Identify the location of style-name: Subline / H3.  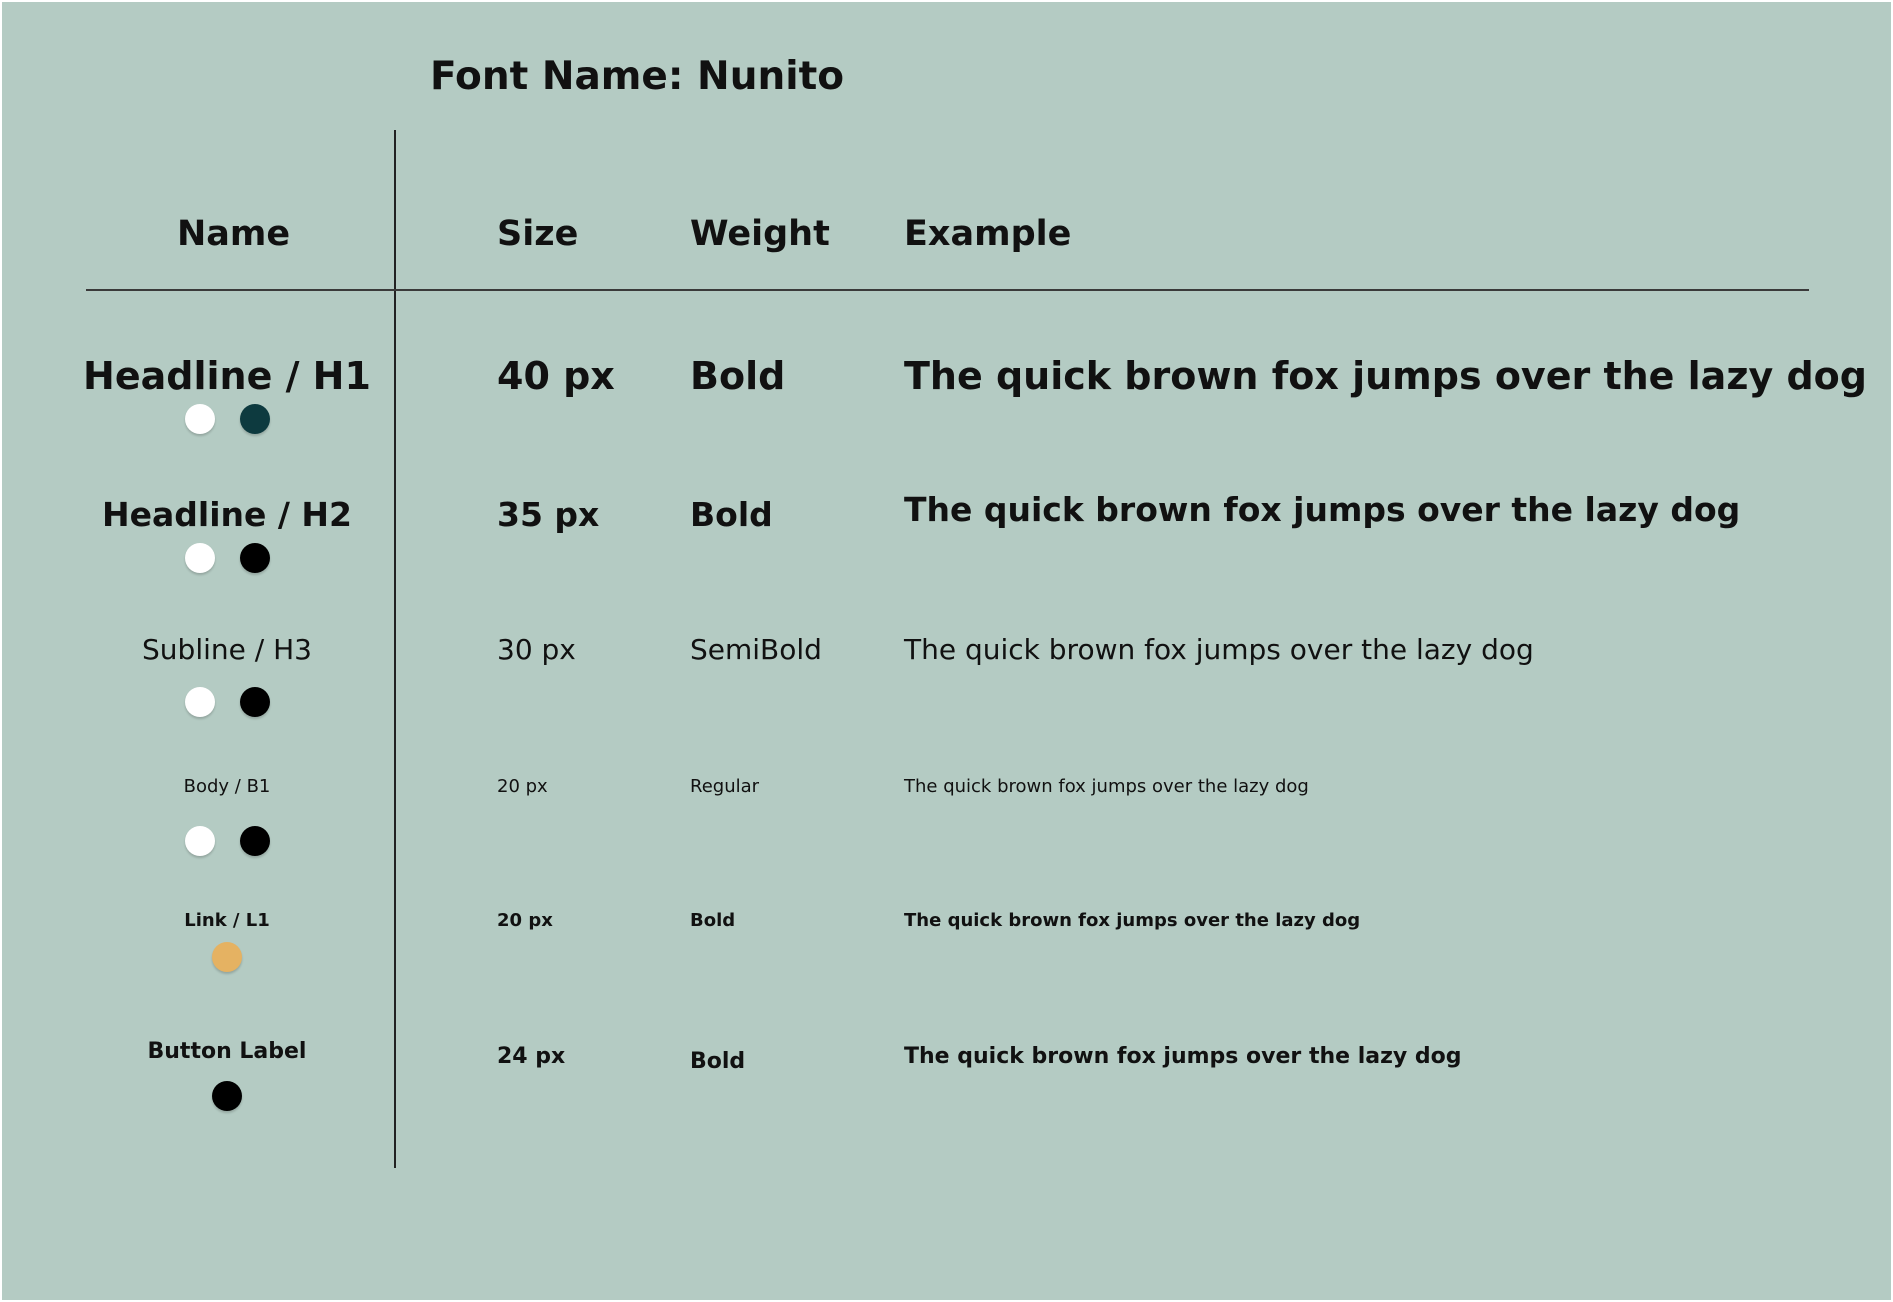
(227, 649).